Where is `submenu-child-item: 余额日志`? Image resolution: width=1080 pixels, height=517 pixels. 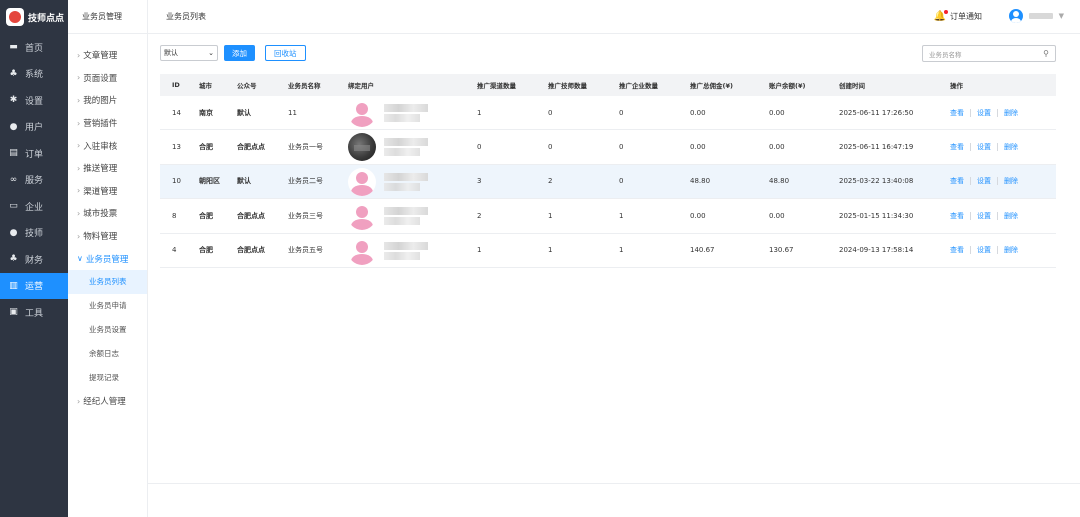 submenu-child-item: 余额日志 is located at coordinates (107, 354).